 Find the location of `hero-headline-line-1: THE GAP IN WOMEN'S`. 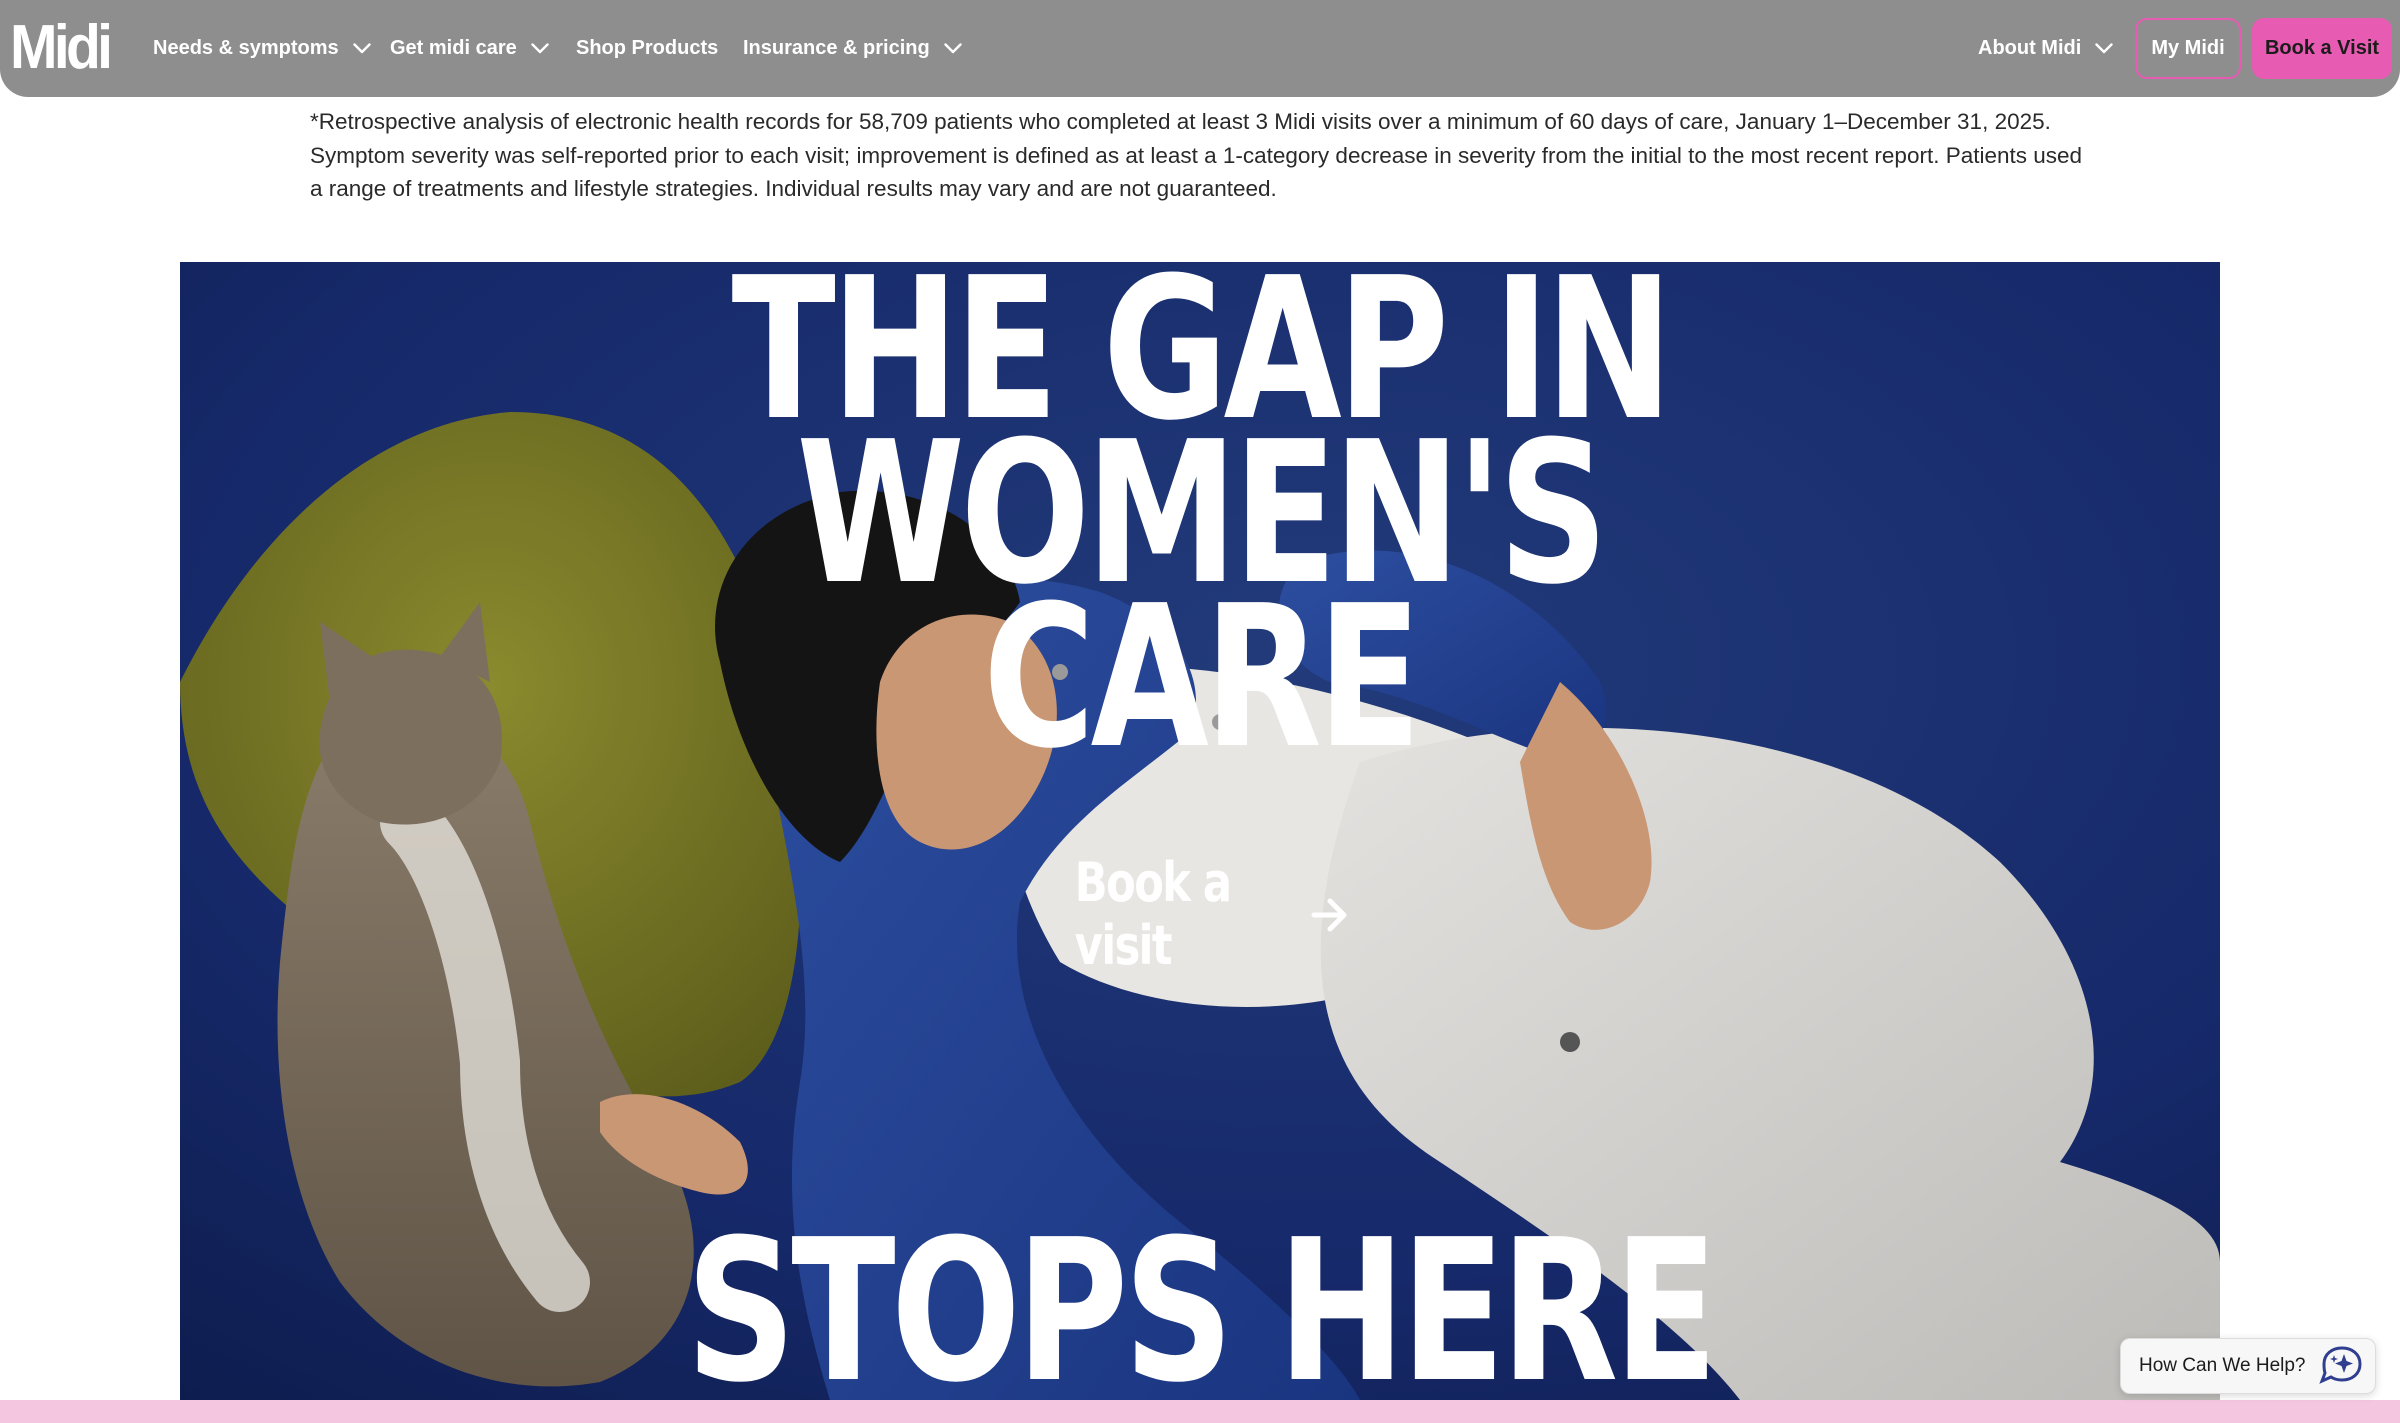

hero-headline-line-1: THE GAP IN WOMEN'S is located at coordinates (1202, 445).